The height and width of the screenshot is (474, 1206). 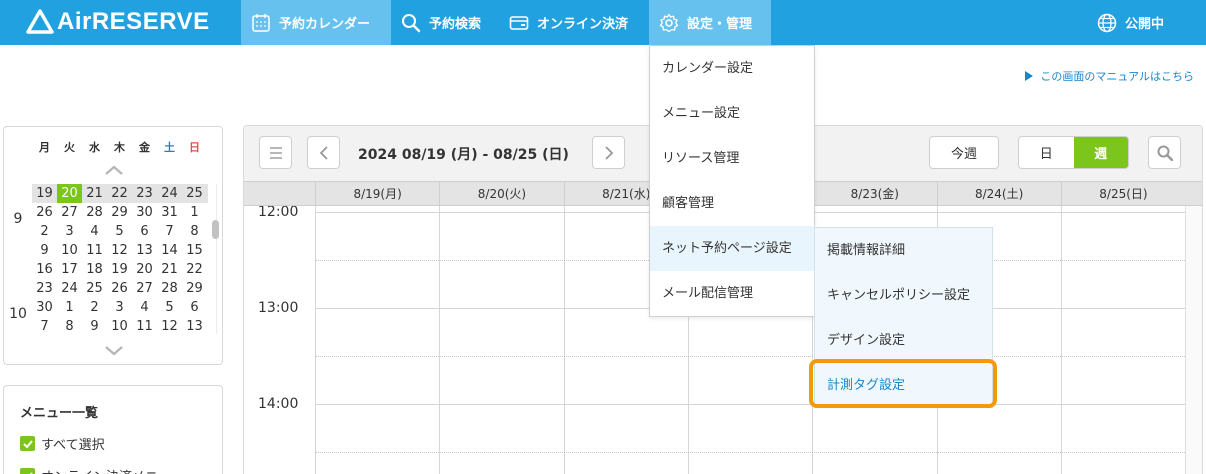 What do you see at coordinates (964, 152) in the screenshot?
I see `this-week-button: 今週` at bounding box center [964, 152].